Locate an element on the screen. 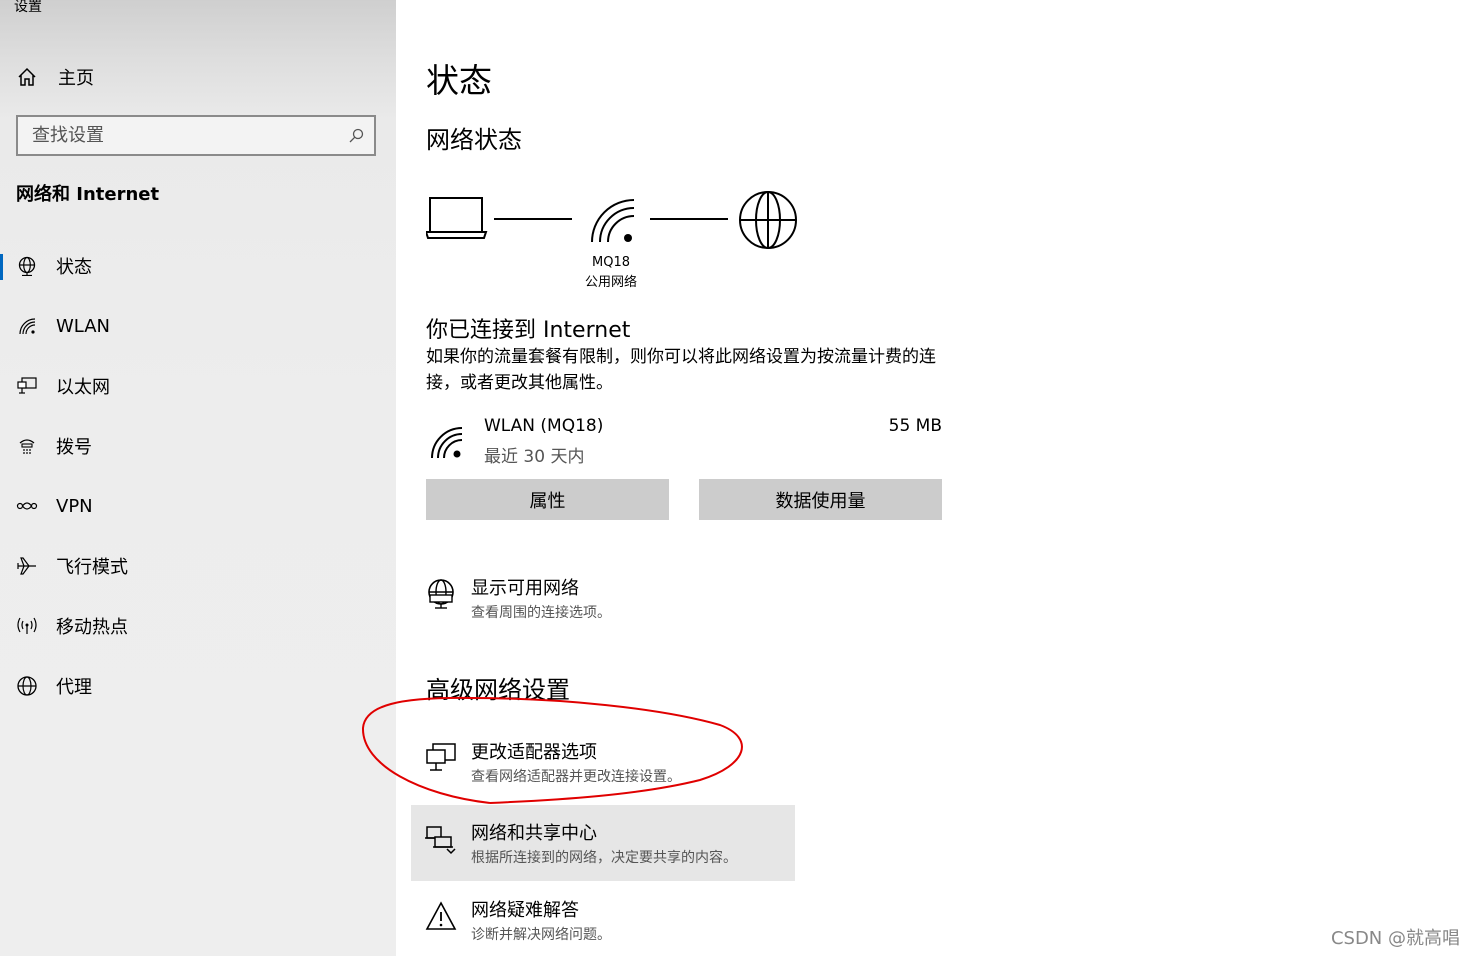  sharing-center-icon is located at coordinates (440, 840).